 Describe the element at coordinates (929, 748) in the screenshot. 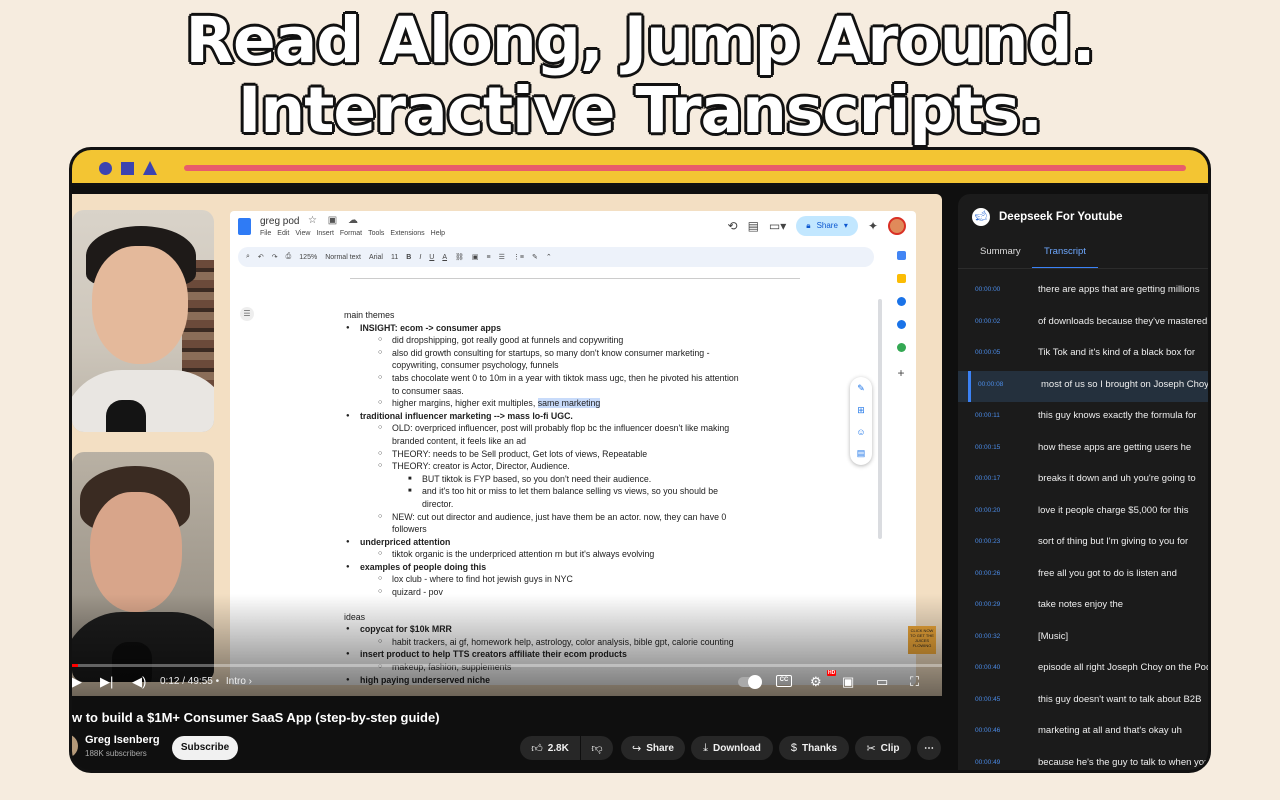

I see `more-actions-button: ⋯` at that location.